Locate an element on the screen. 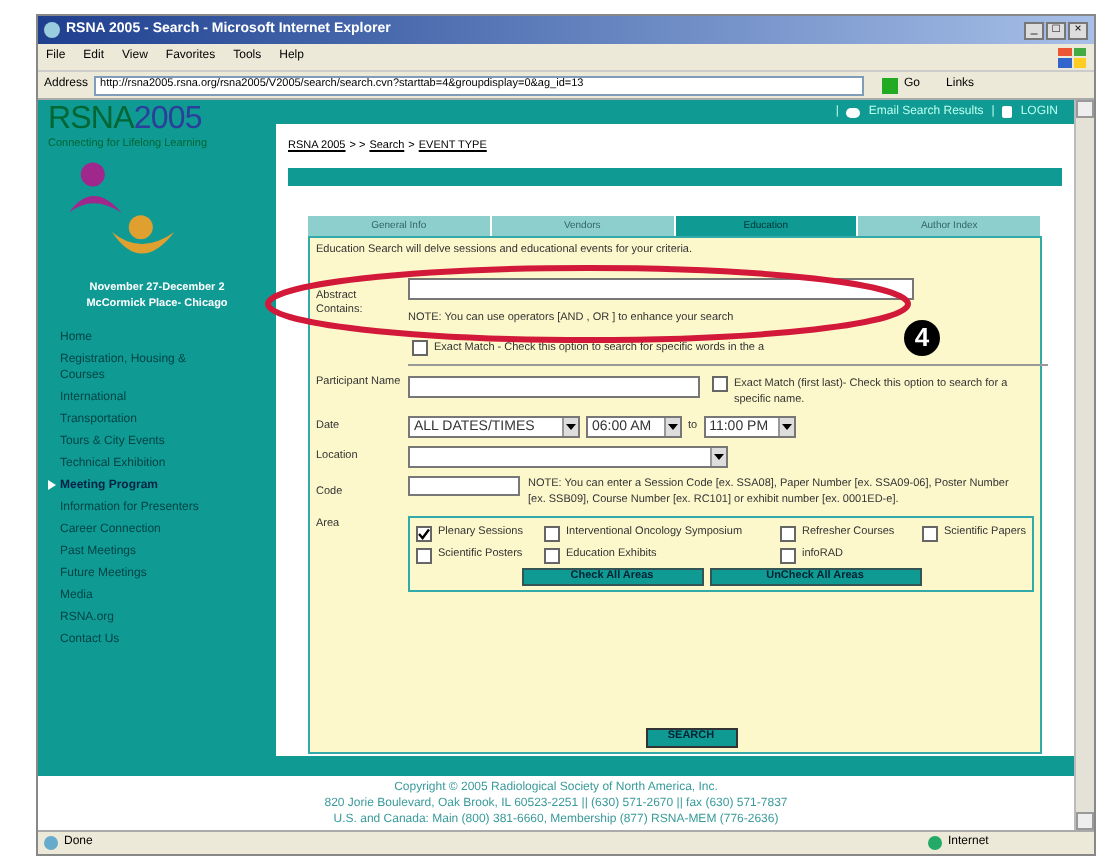  location-dropdown is located at coordinates (568, 456).